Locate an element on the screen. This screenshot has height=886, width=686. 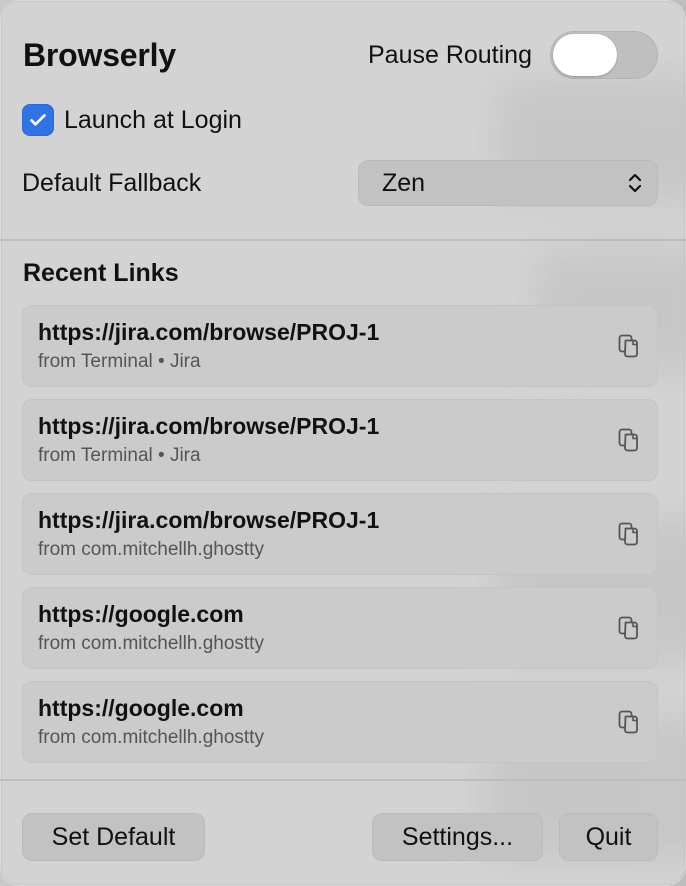
pause-routing-toggle is located at coordinates (604, 55).